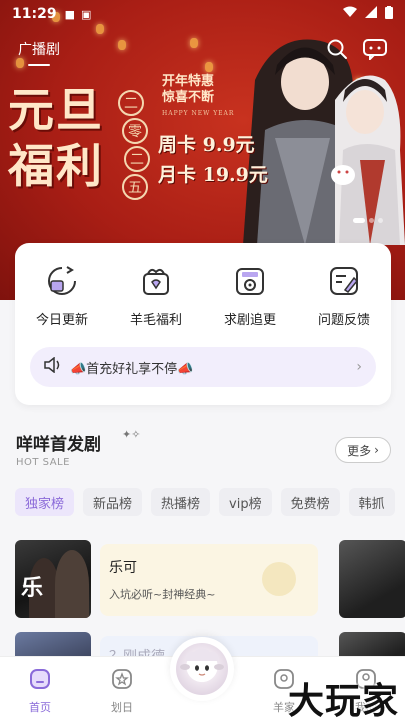 This screenshot has height=720, width=405. Describe the element at coordinates (131, 434) in the screenshot. I see `sparkle-icon: ✦✧` at that location.